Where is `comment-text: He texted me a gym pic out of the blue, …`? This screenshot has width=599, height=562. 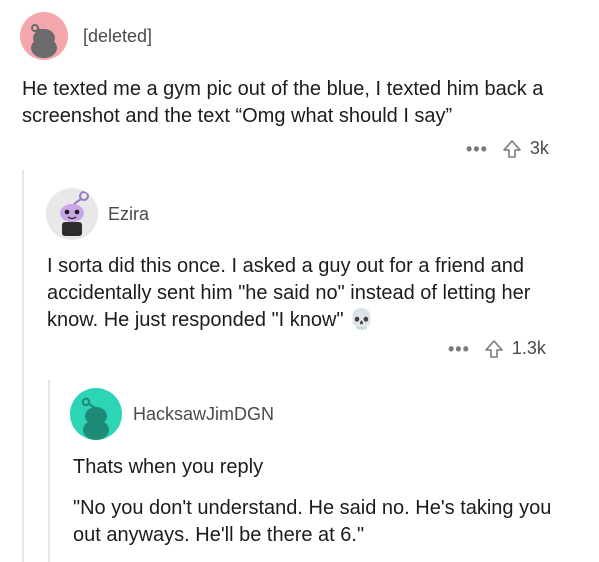 comment-text: He texted me a gym pic out of the blue, … is located at coordinates (283, 102).